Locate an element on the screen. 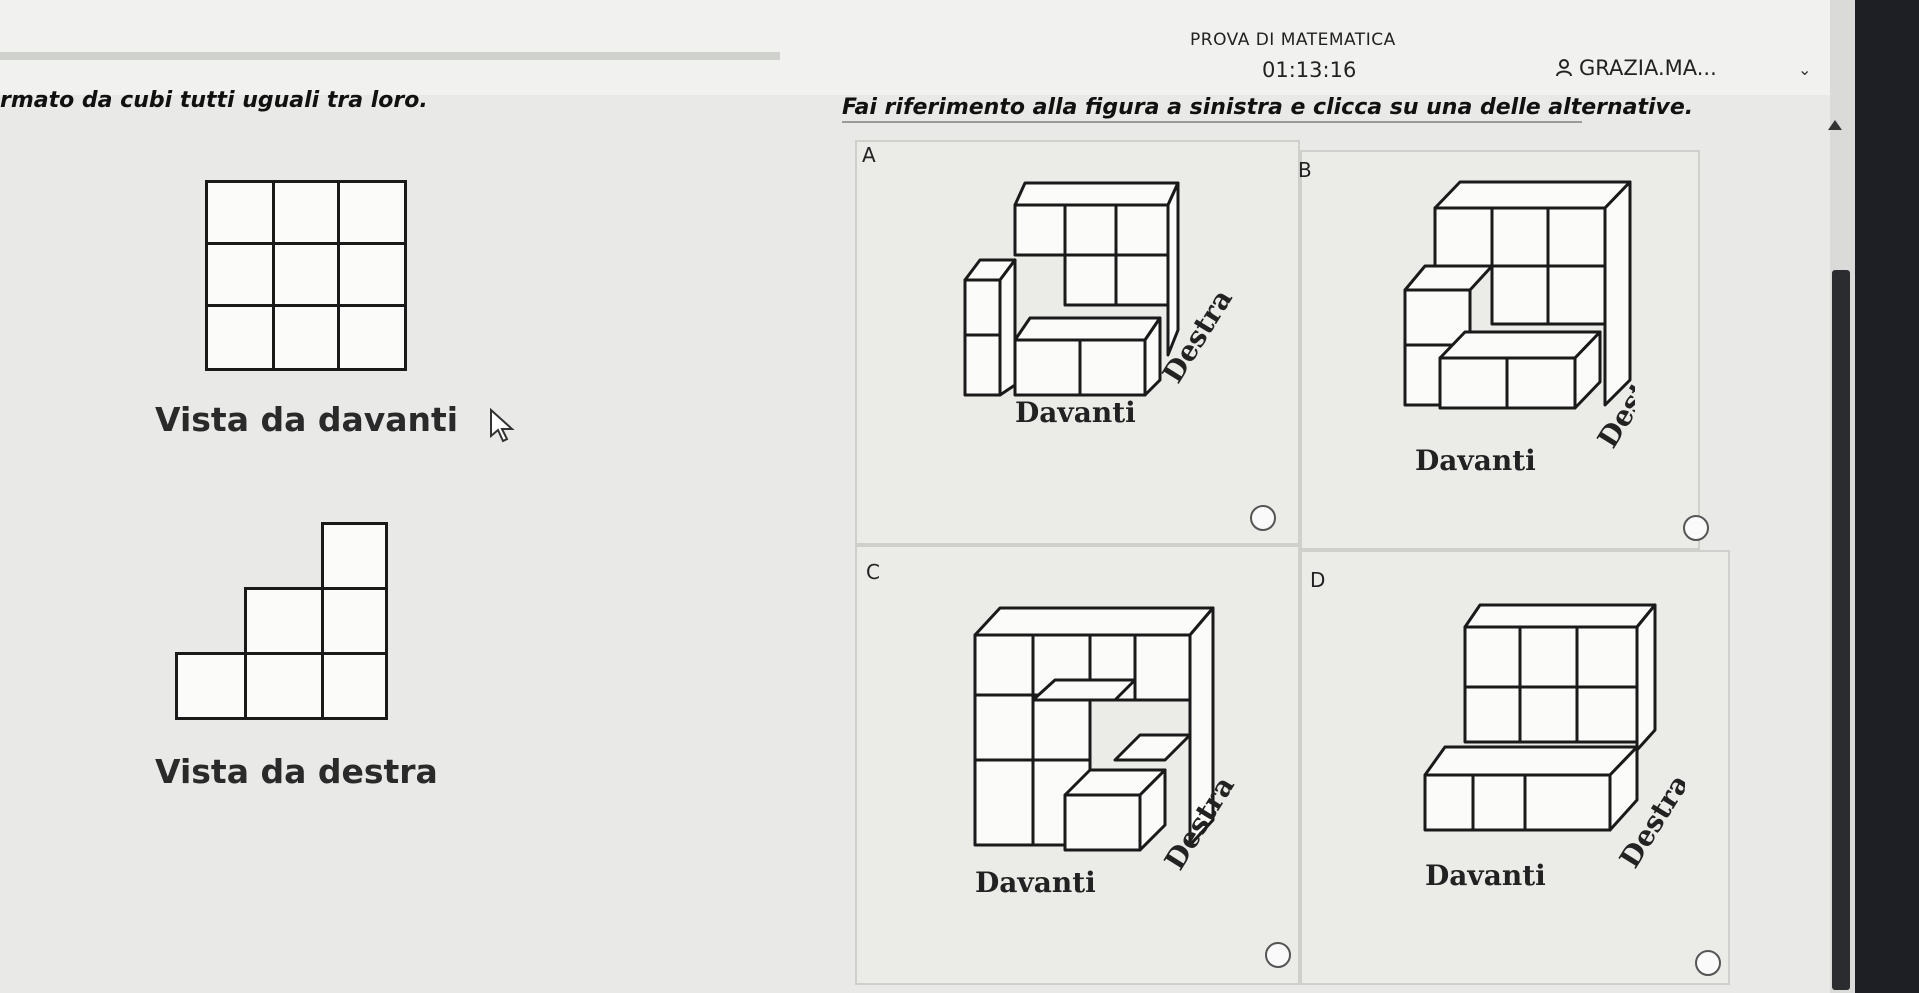 Image resolution: width=1919 pixels, height=993 pixels. option-c-front-label: Davanti is located at coordinates (1035, 882).